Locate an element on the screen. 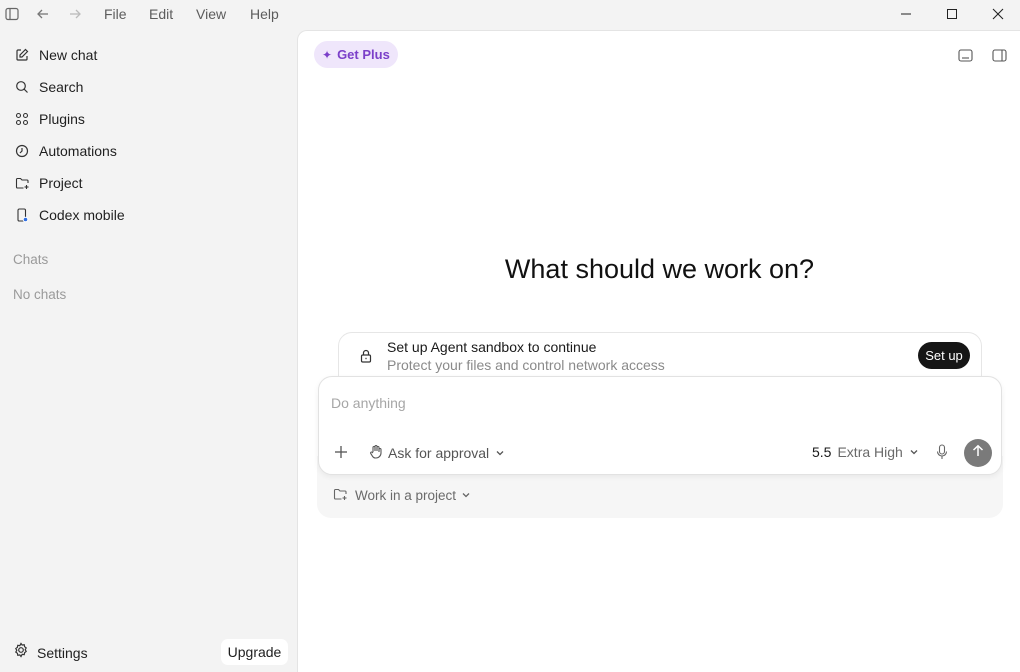 The width and height of the screenshot is (1020, 672). lock-icon is located at coordinates (366, 356).